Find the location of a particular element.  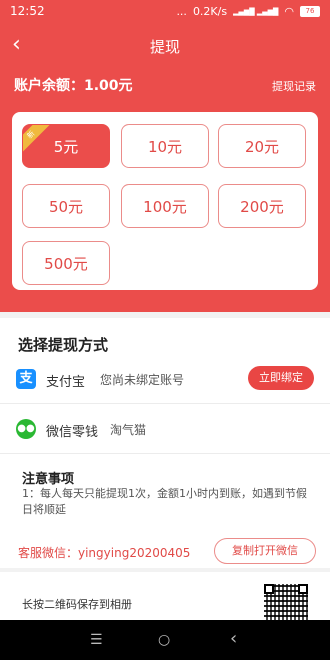

wifi-icon: ◠ is located at coordinates (289, 11).